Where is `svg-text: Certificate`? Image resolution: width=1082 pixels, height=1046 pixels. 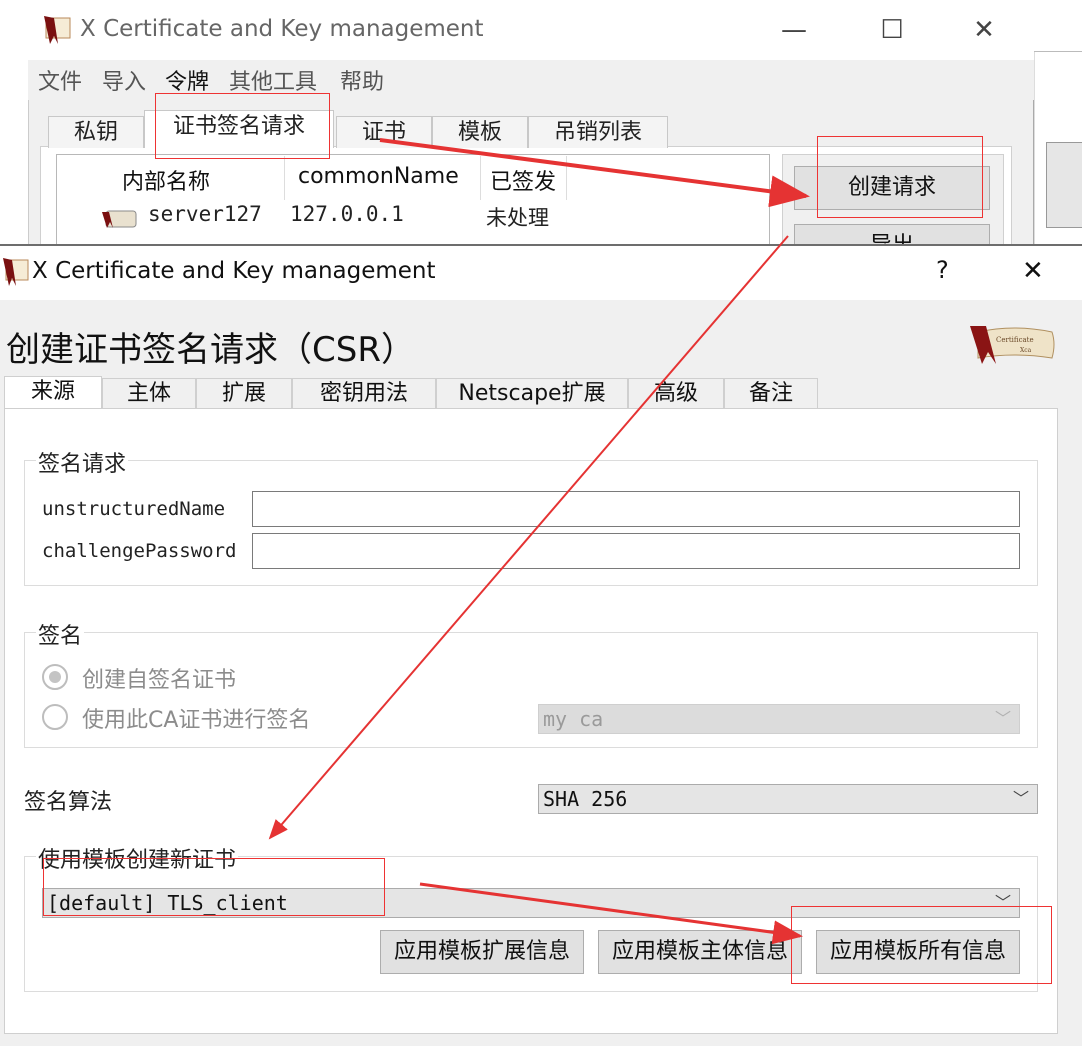 svg-text: Certificate is located at coordinates (1015, 340).